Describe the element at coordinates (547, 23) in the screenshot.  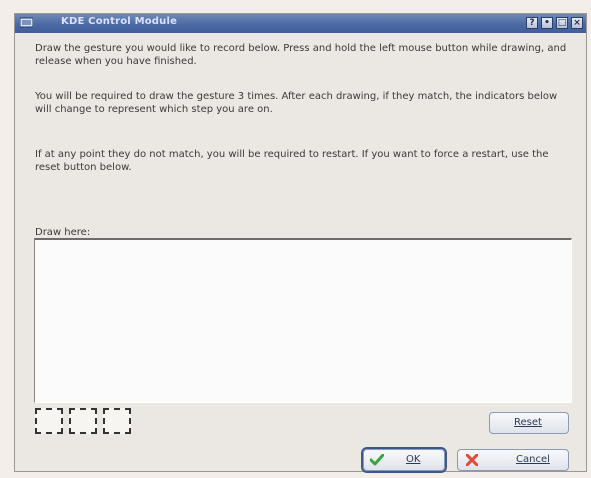
I see `minimize-button: •` at that location.